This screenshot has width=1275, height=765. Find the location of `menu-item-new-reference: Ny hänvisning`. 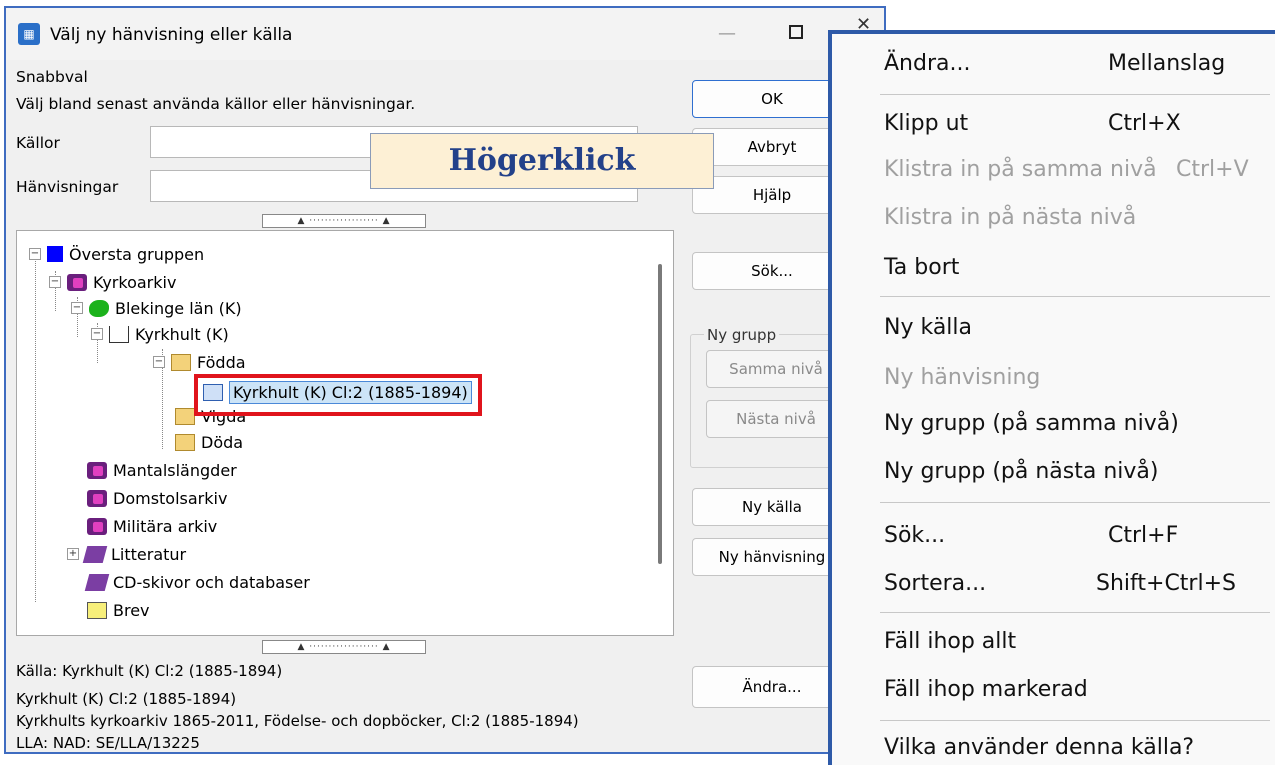

menu-item-new-reference: Ny hänvisning is located at coordinates (1074, 378).